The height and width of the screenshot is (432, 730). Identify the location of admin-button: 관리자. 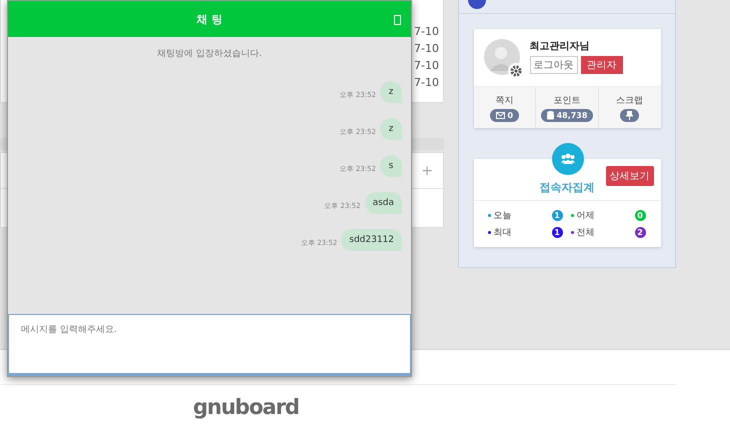
(601, 65).